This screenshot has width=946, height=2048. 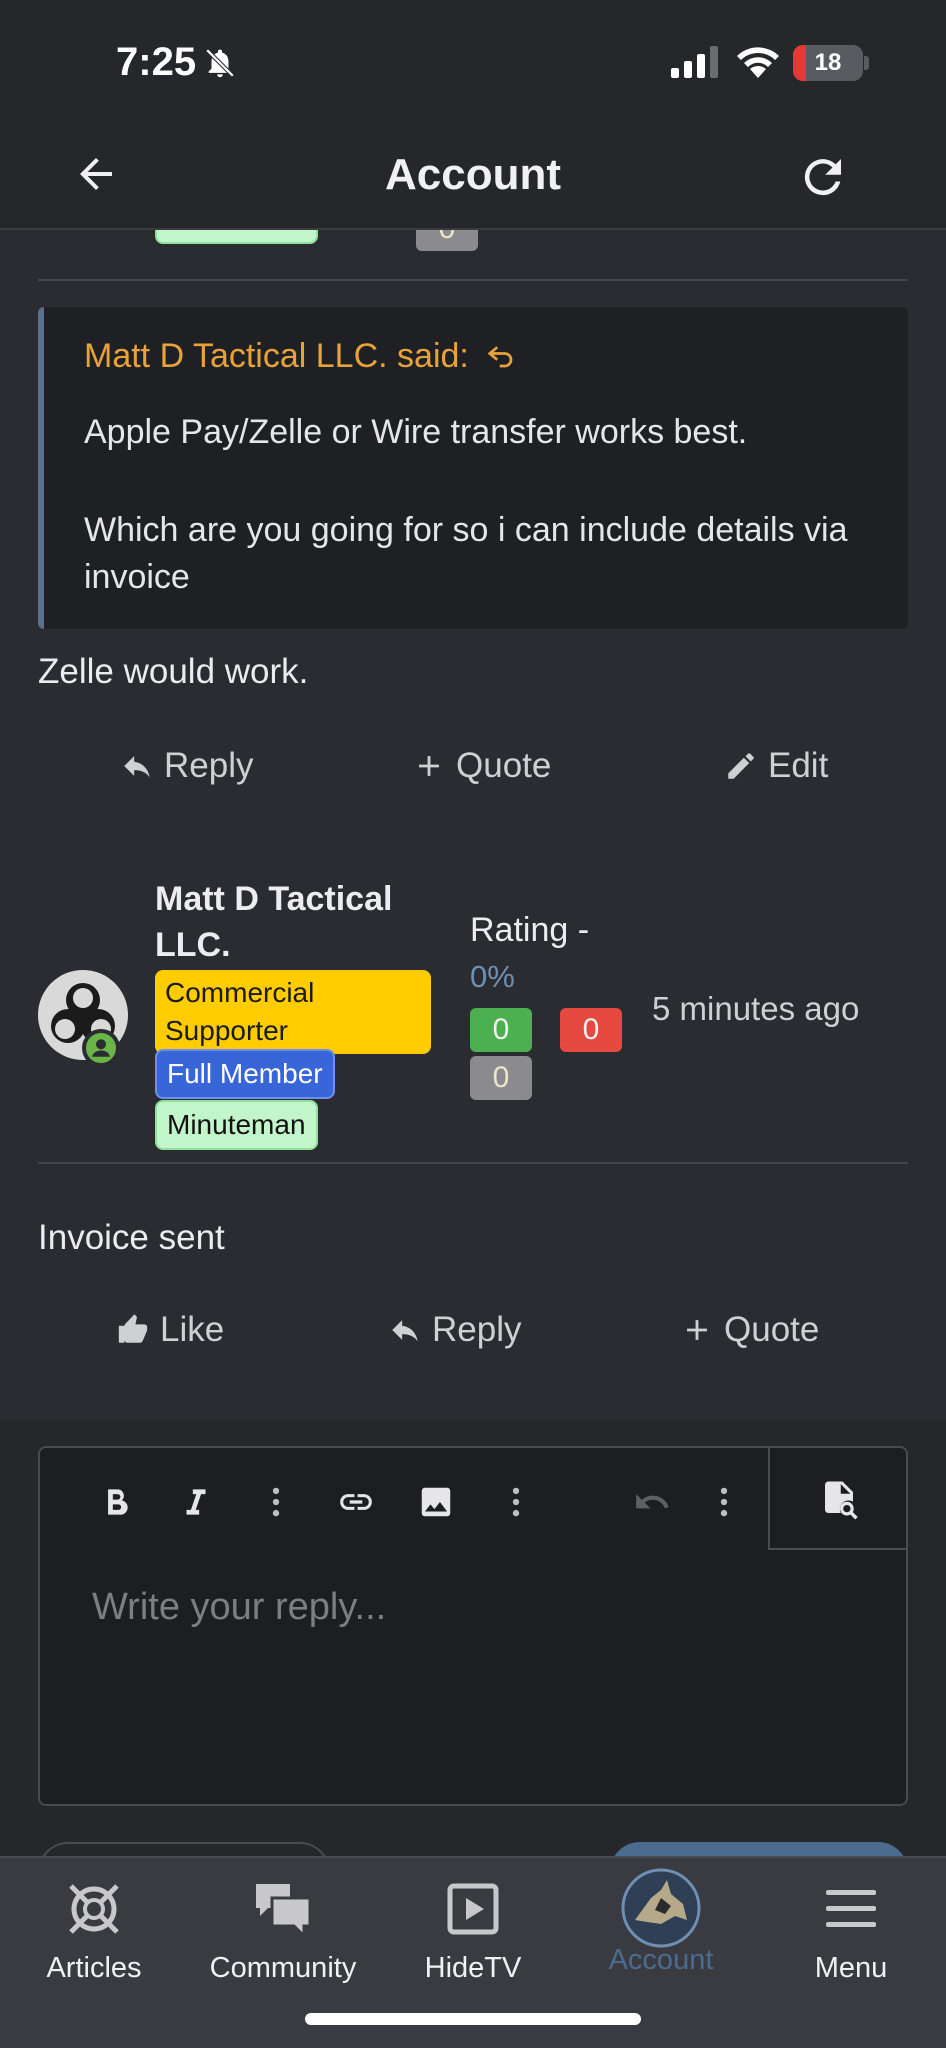 I want to click on refresh-icon, so click(x=823, y=177).